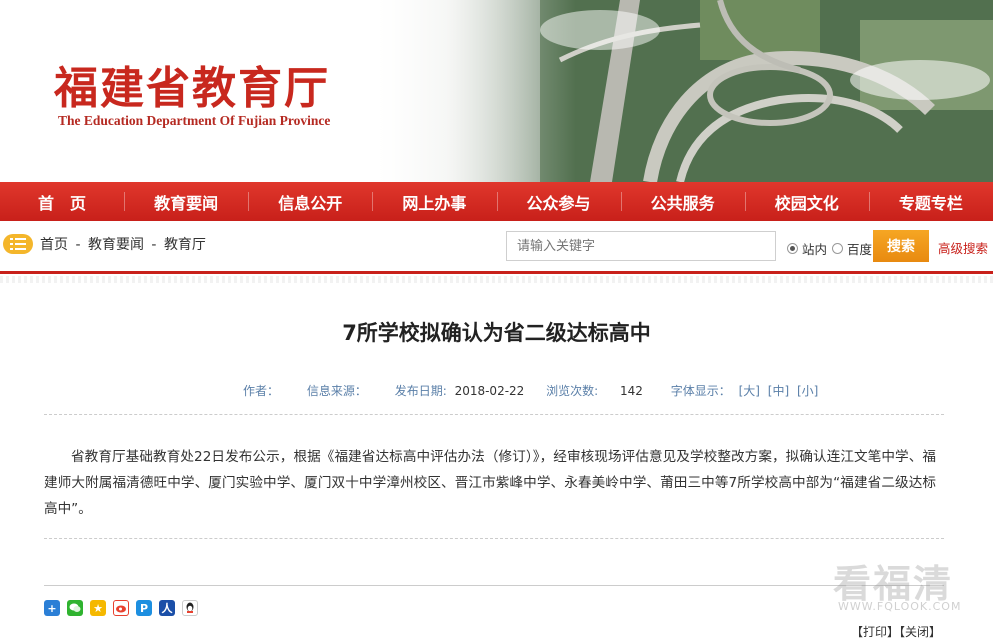 Image resolution: width=993 pixels, height=641 pixels. What do you see at coordinates (192, 88) in the screenshot?
I see `site-title-cn: 福建省教育厅` at bounding box center [192, 88].